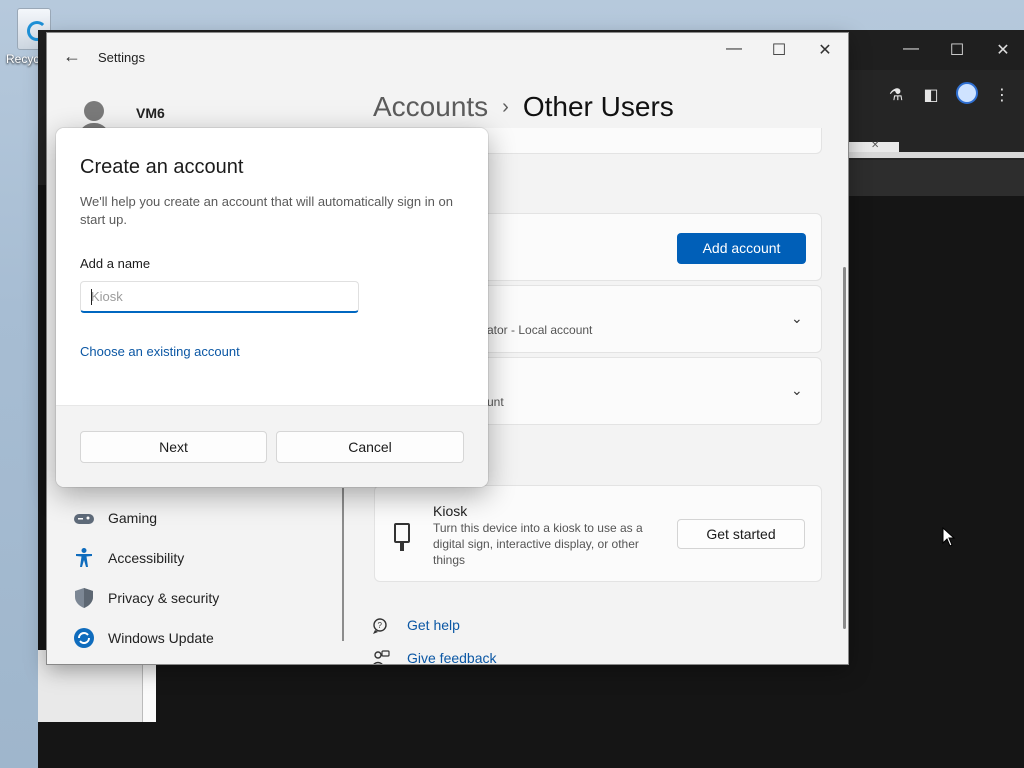 Image resolution: width=1024 pixels, height=768 pixels. Describe the element at coordinates (598, 106) in the screenshot. I see `page-title: Other Users` at that location.